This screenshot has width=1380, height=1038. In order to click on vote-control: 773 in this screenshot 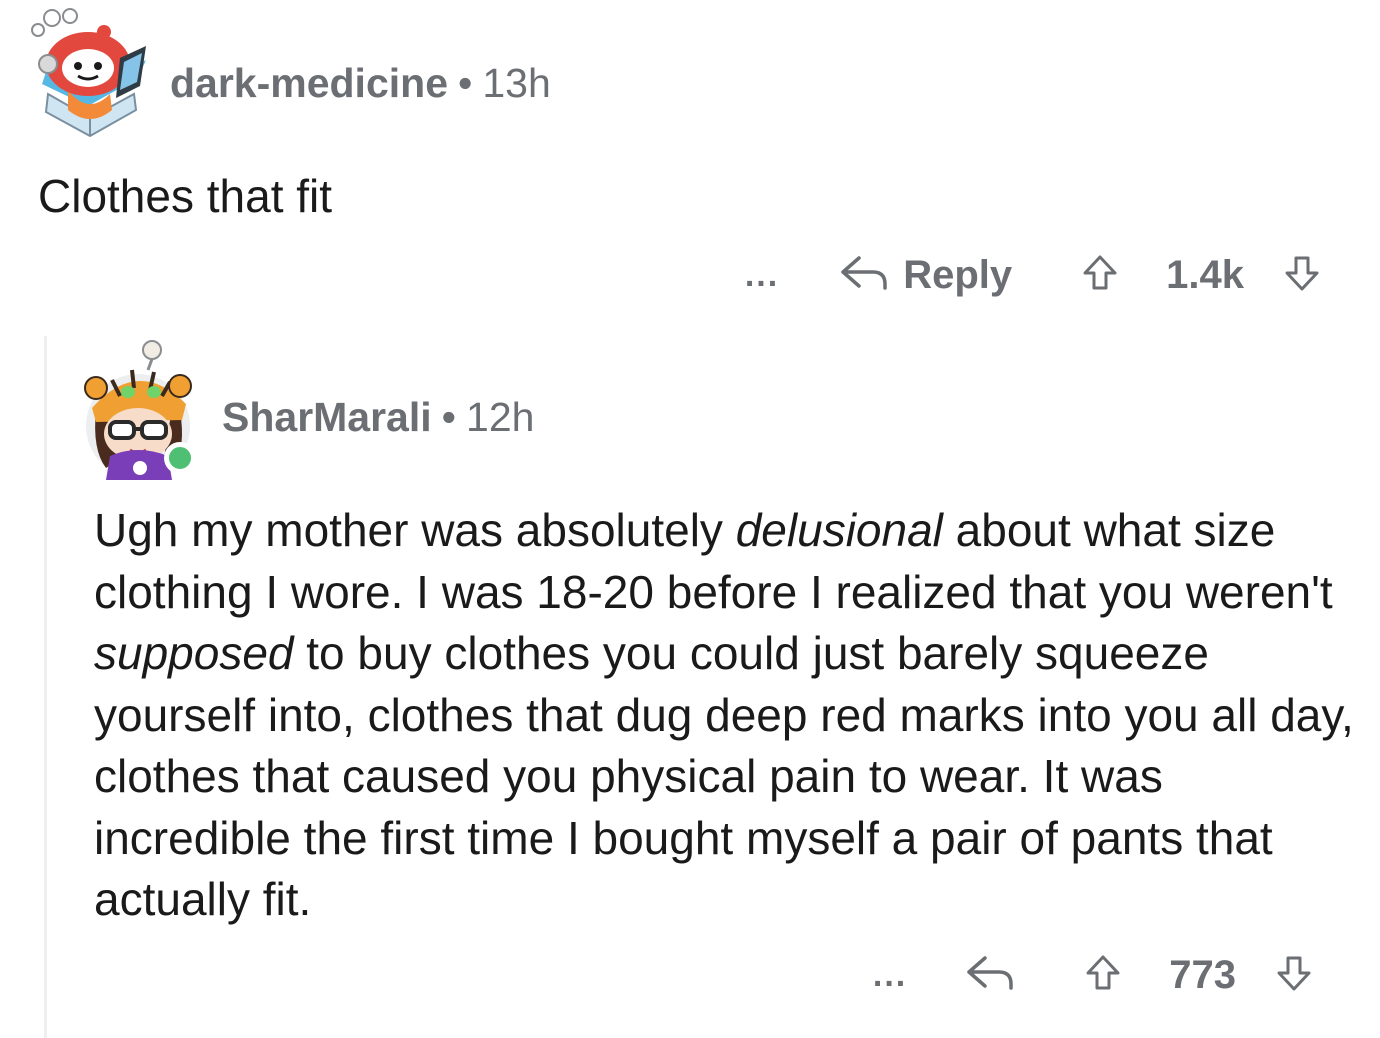, I will do `click(1198, 975)`.